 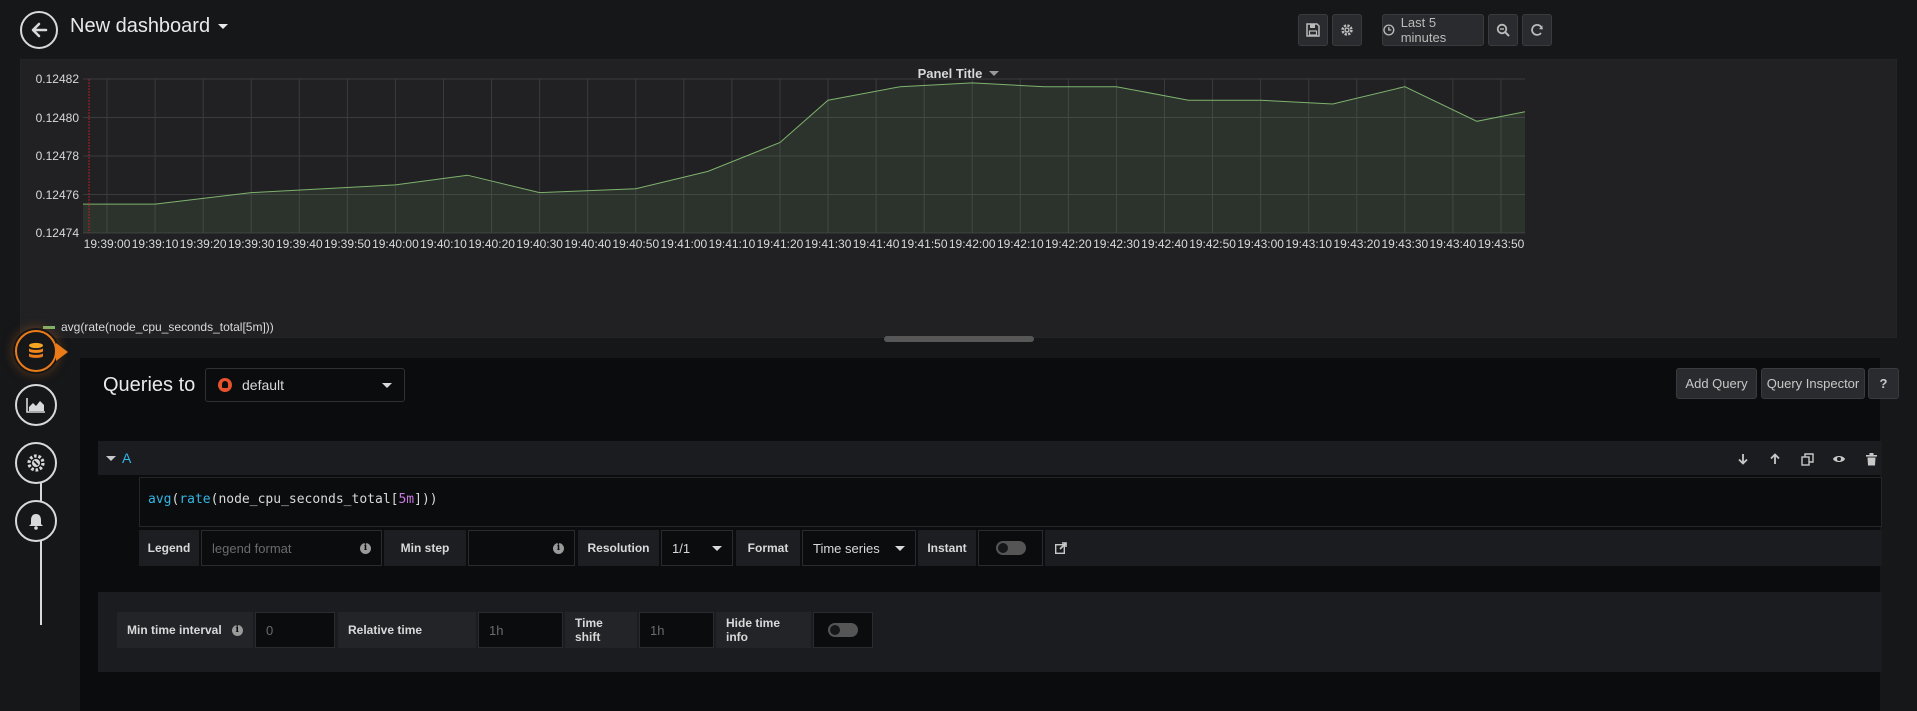 I want to click on query-inspector-button: Query Inspector, so click(x=1813, y=383).